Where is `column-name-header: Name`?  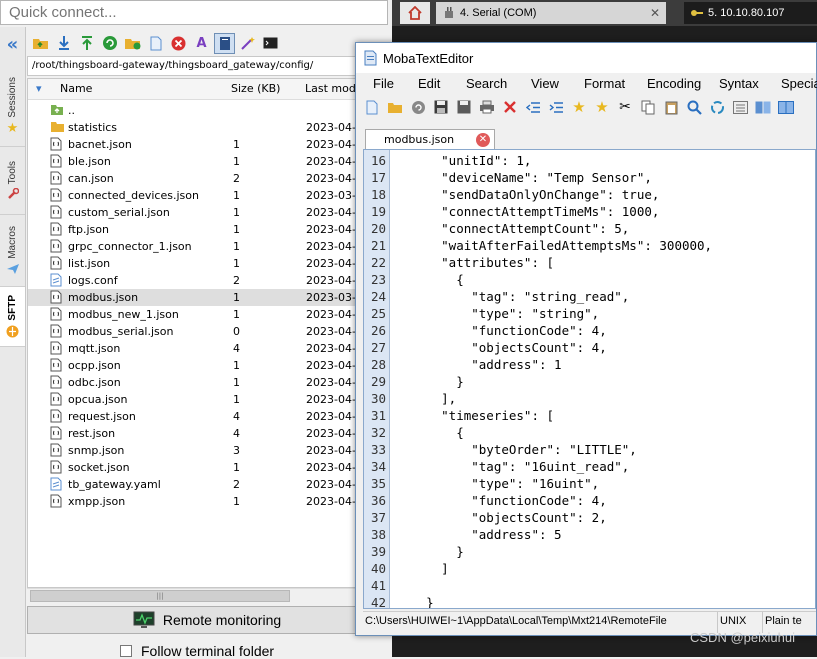 column-name-header: Name is located at coordinates (76, 88).